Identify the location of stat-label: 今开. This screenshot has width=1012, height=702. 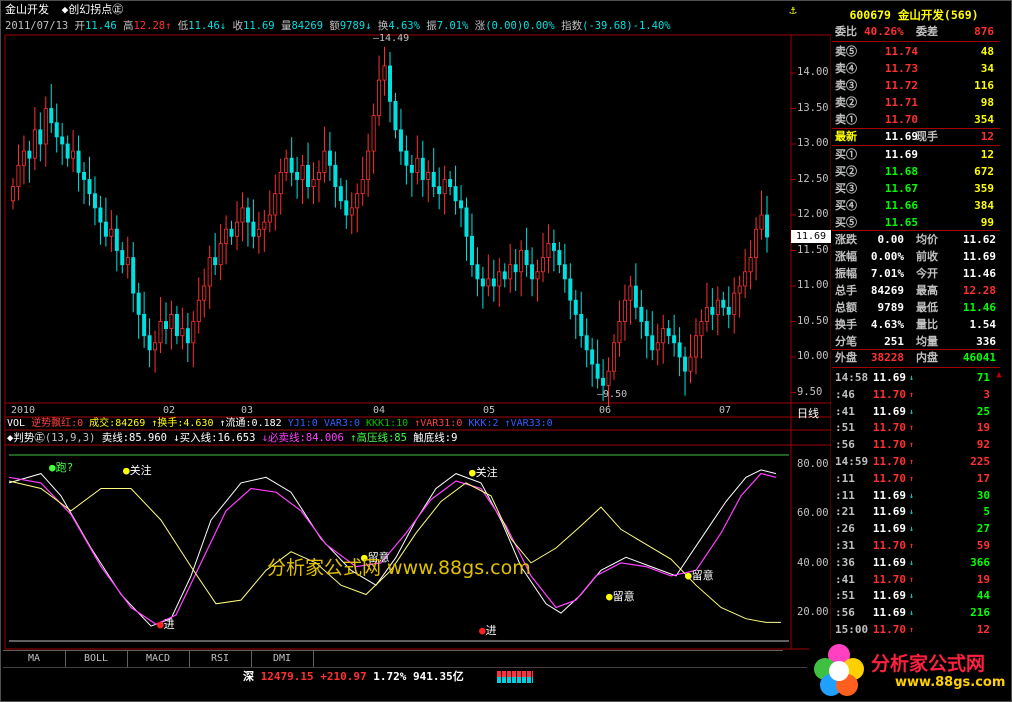
(927, 273).